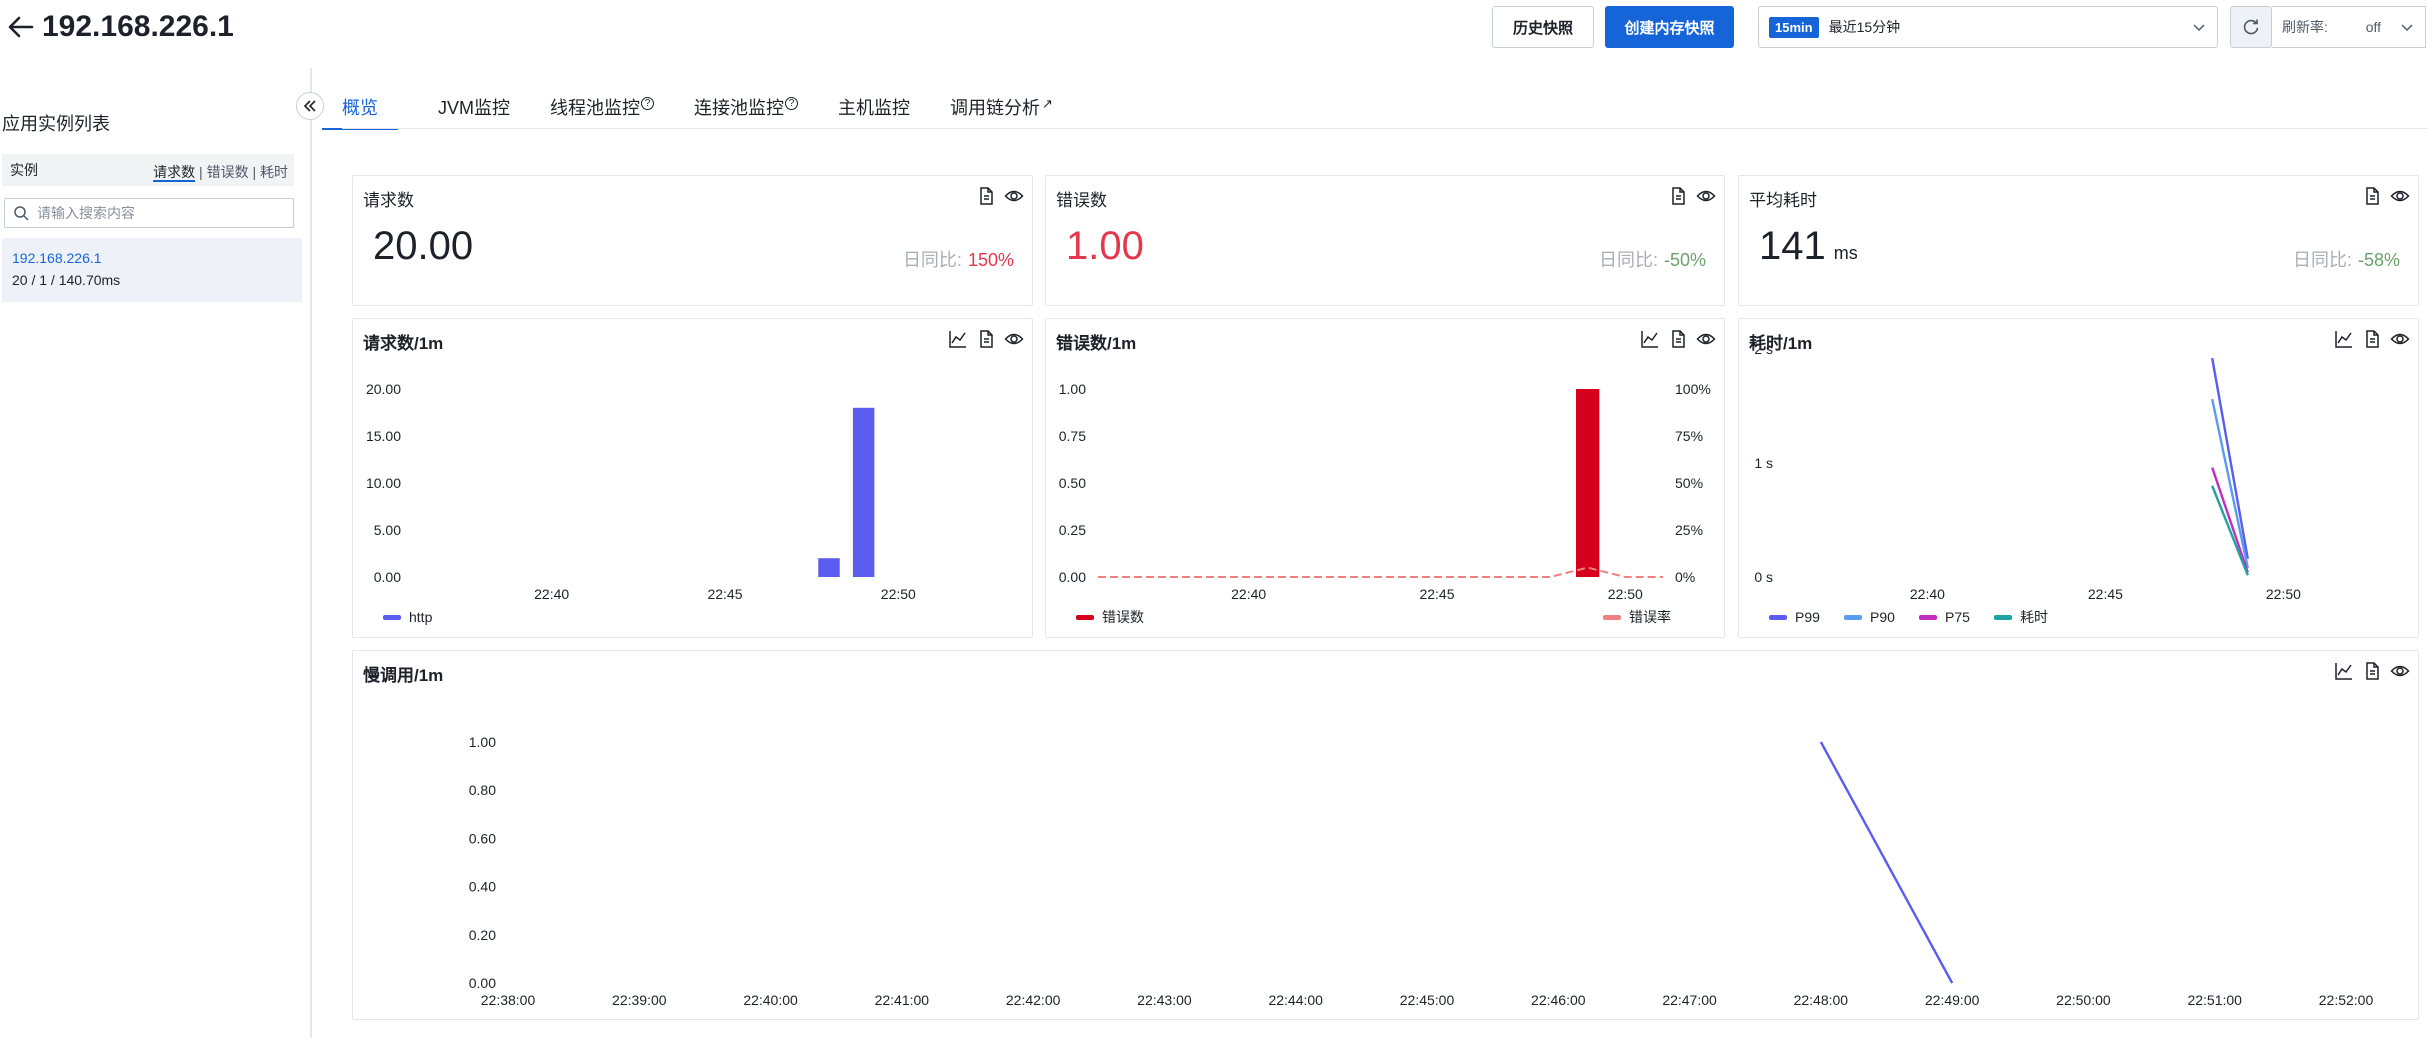  Describe the element at coordinates (2083, 1000) in the screenshot. I see `x-tick-label: 22:50:00` at that location.